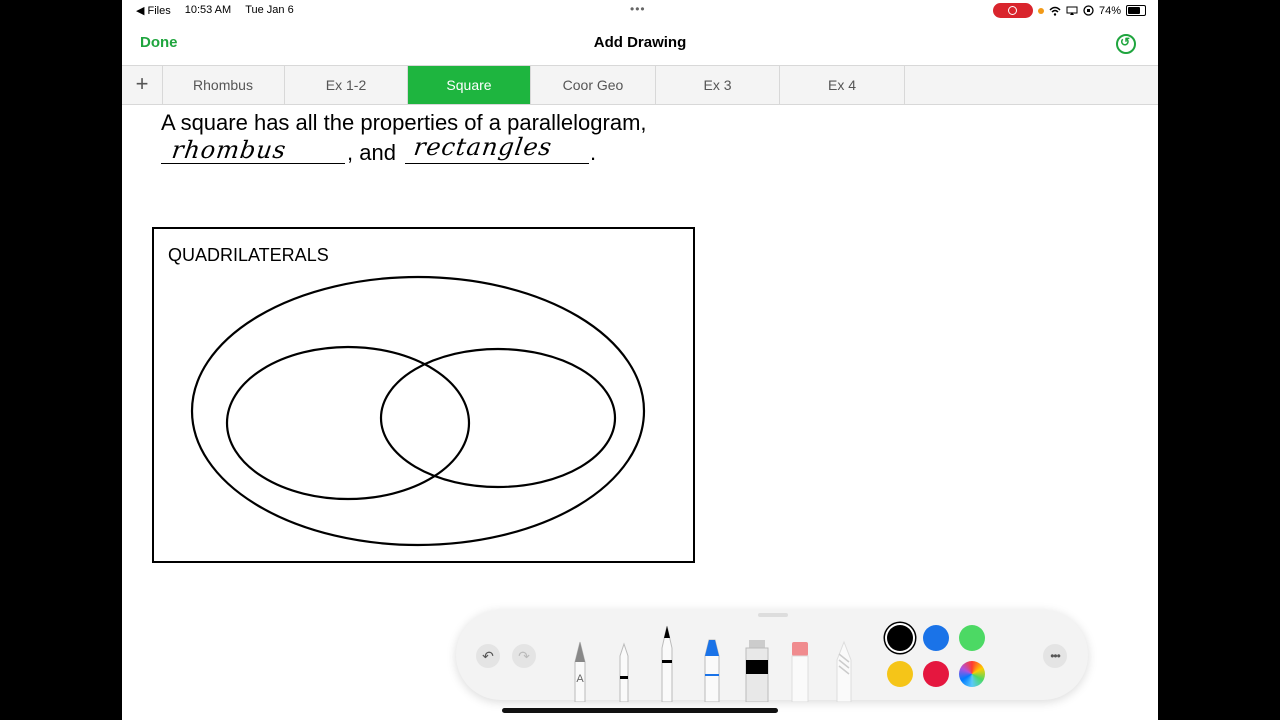 This screenshot has width=1280, height=720. I want to click on color-picker-icon, so click(972, 674).